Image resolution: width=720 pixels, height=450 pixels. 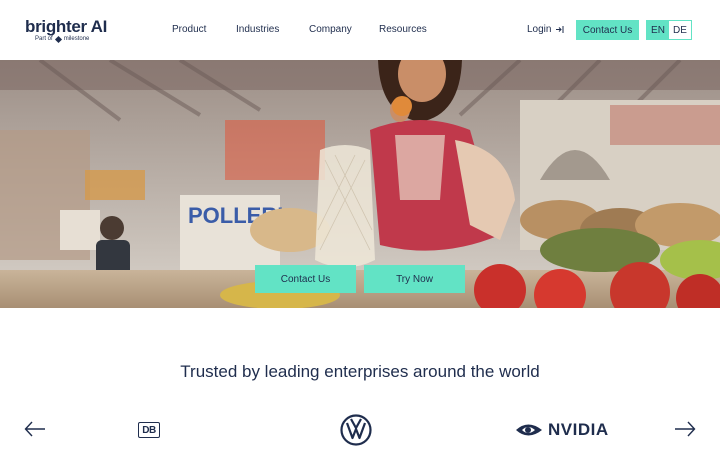 What do you see at coordinates (189, 29) in the screenshot?
I see `nav-item-product: Product` at bounding box center [189, 29].